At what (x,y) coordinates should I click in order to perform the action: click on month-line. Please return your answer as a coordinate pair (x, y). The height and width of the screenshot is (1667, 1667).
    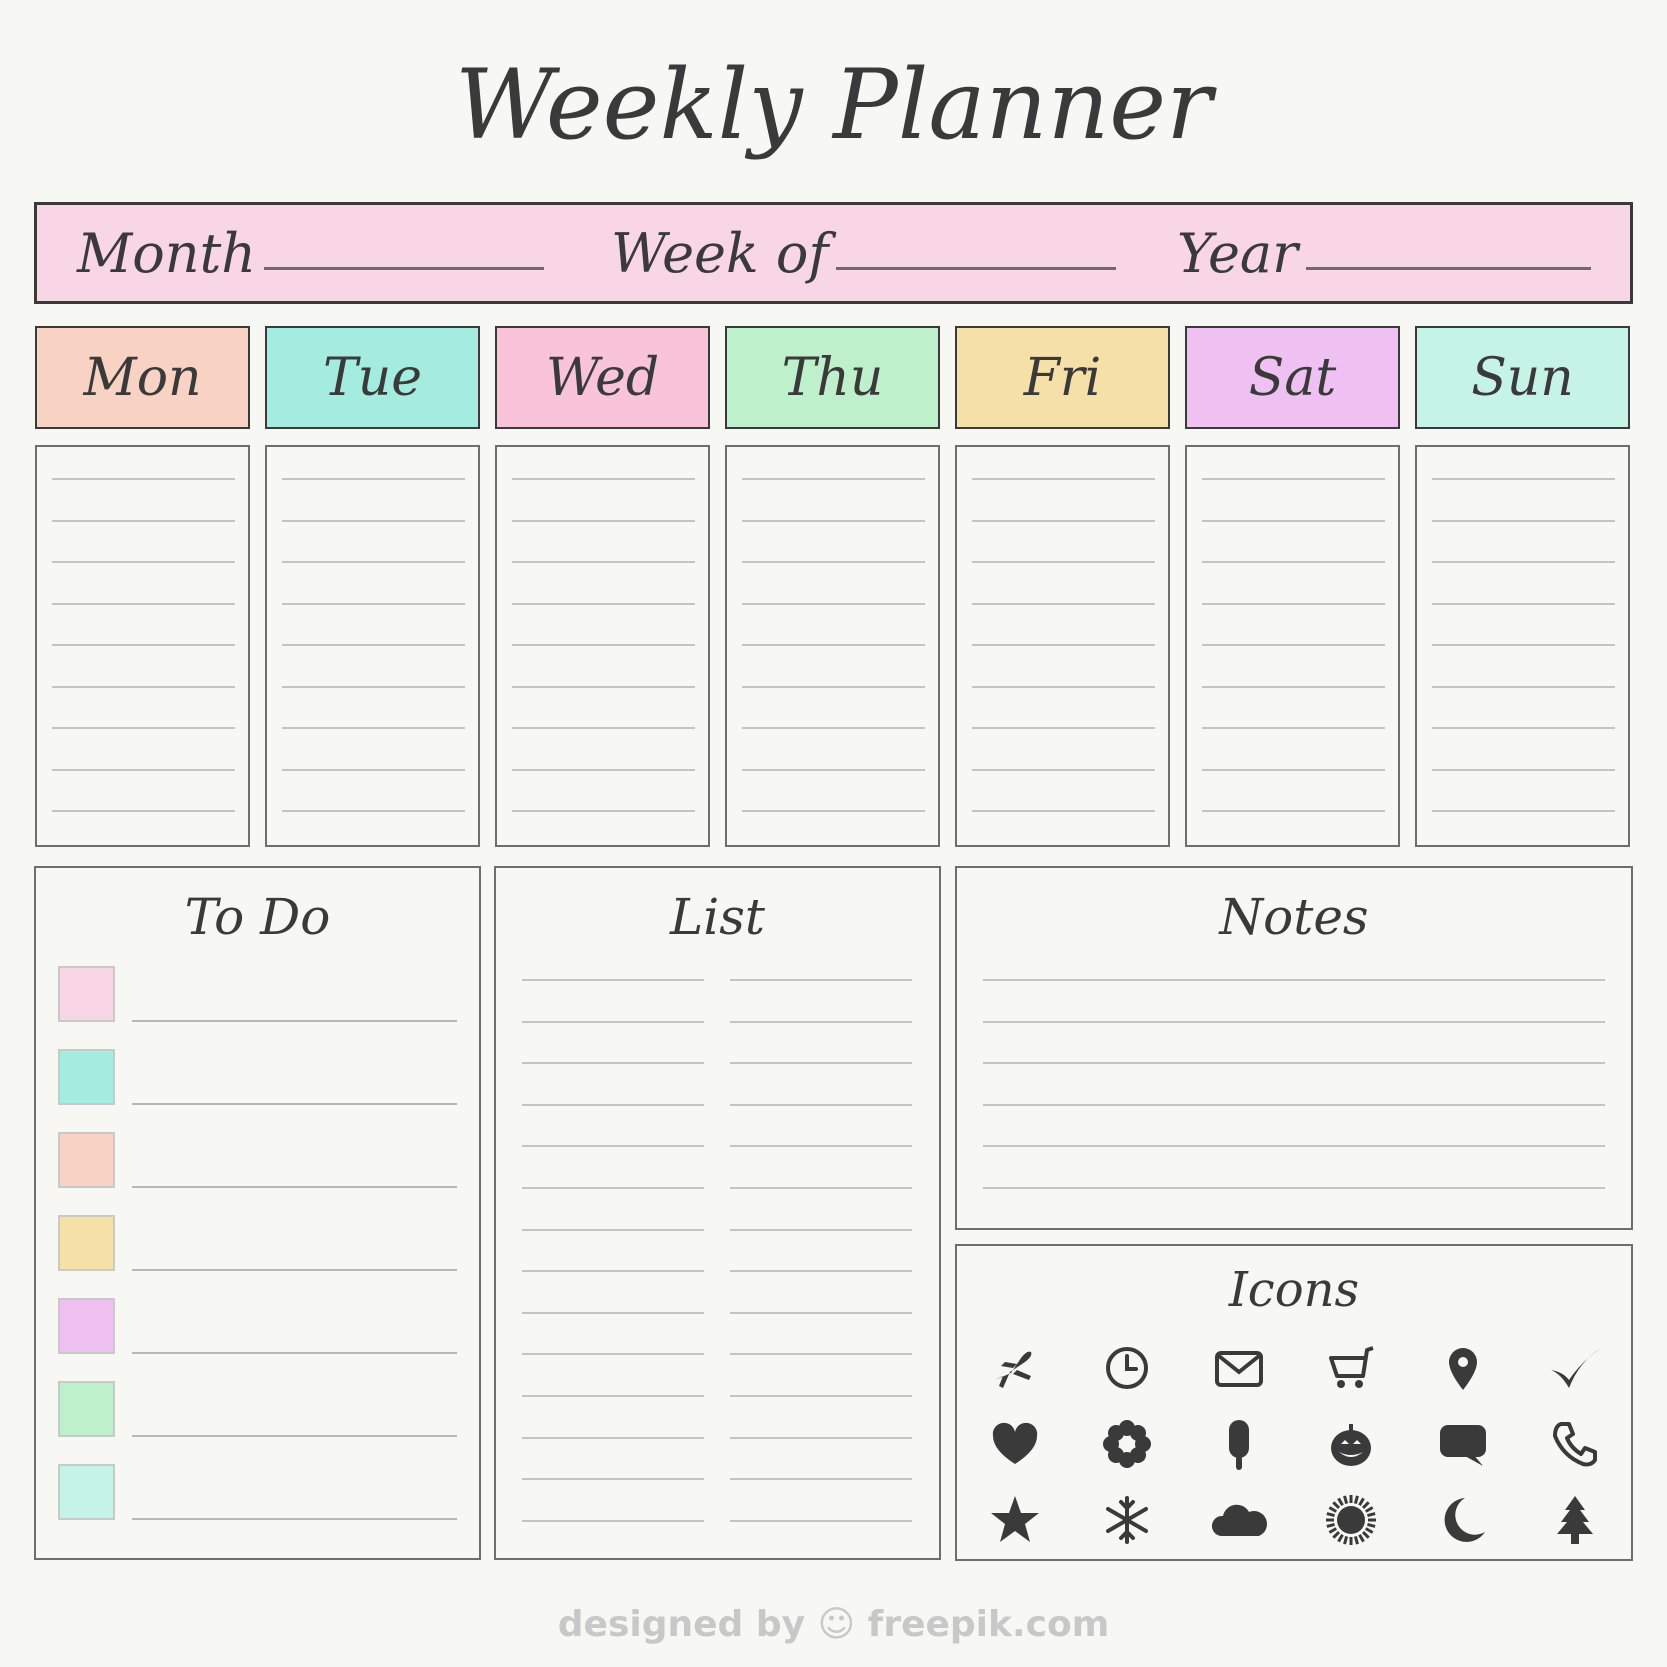
    Looking at the image, I should click on (404, 268).